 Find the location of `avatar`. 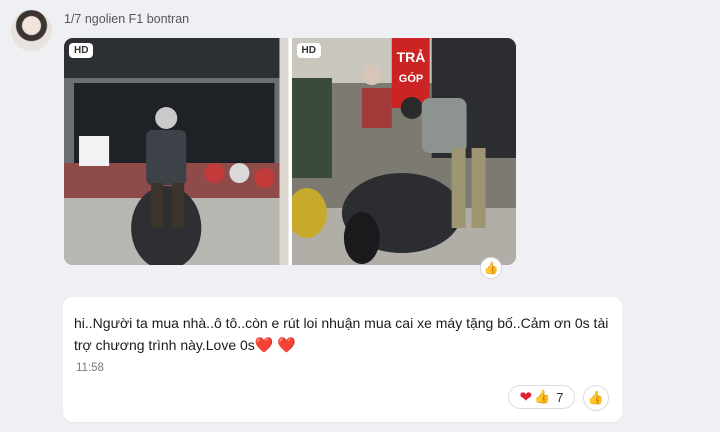

avatar is located at coordinates (31, 30).